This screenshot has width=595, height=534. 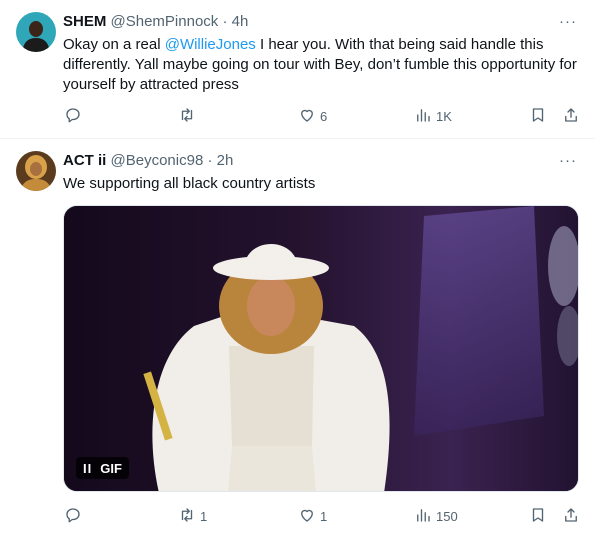 I want to click on mention-link: @WillieJones, so click(x=210, y=44).